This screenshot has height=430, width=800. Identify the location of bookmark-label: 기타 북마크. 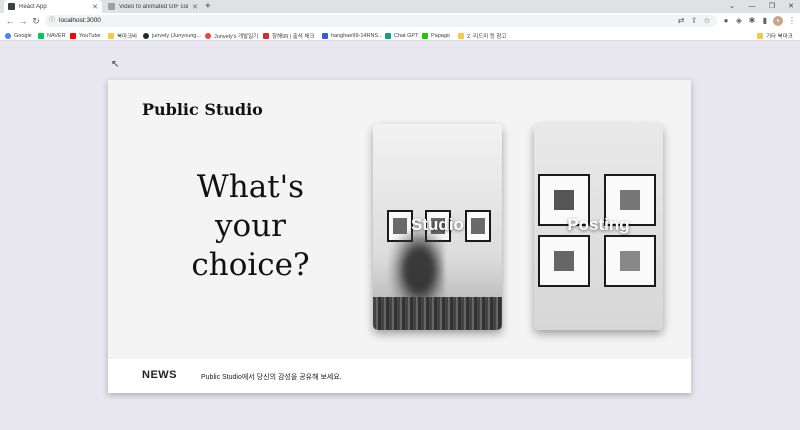
(779, 36).